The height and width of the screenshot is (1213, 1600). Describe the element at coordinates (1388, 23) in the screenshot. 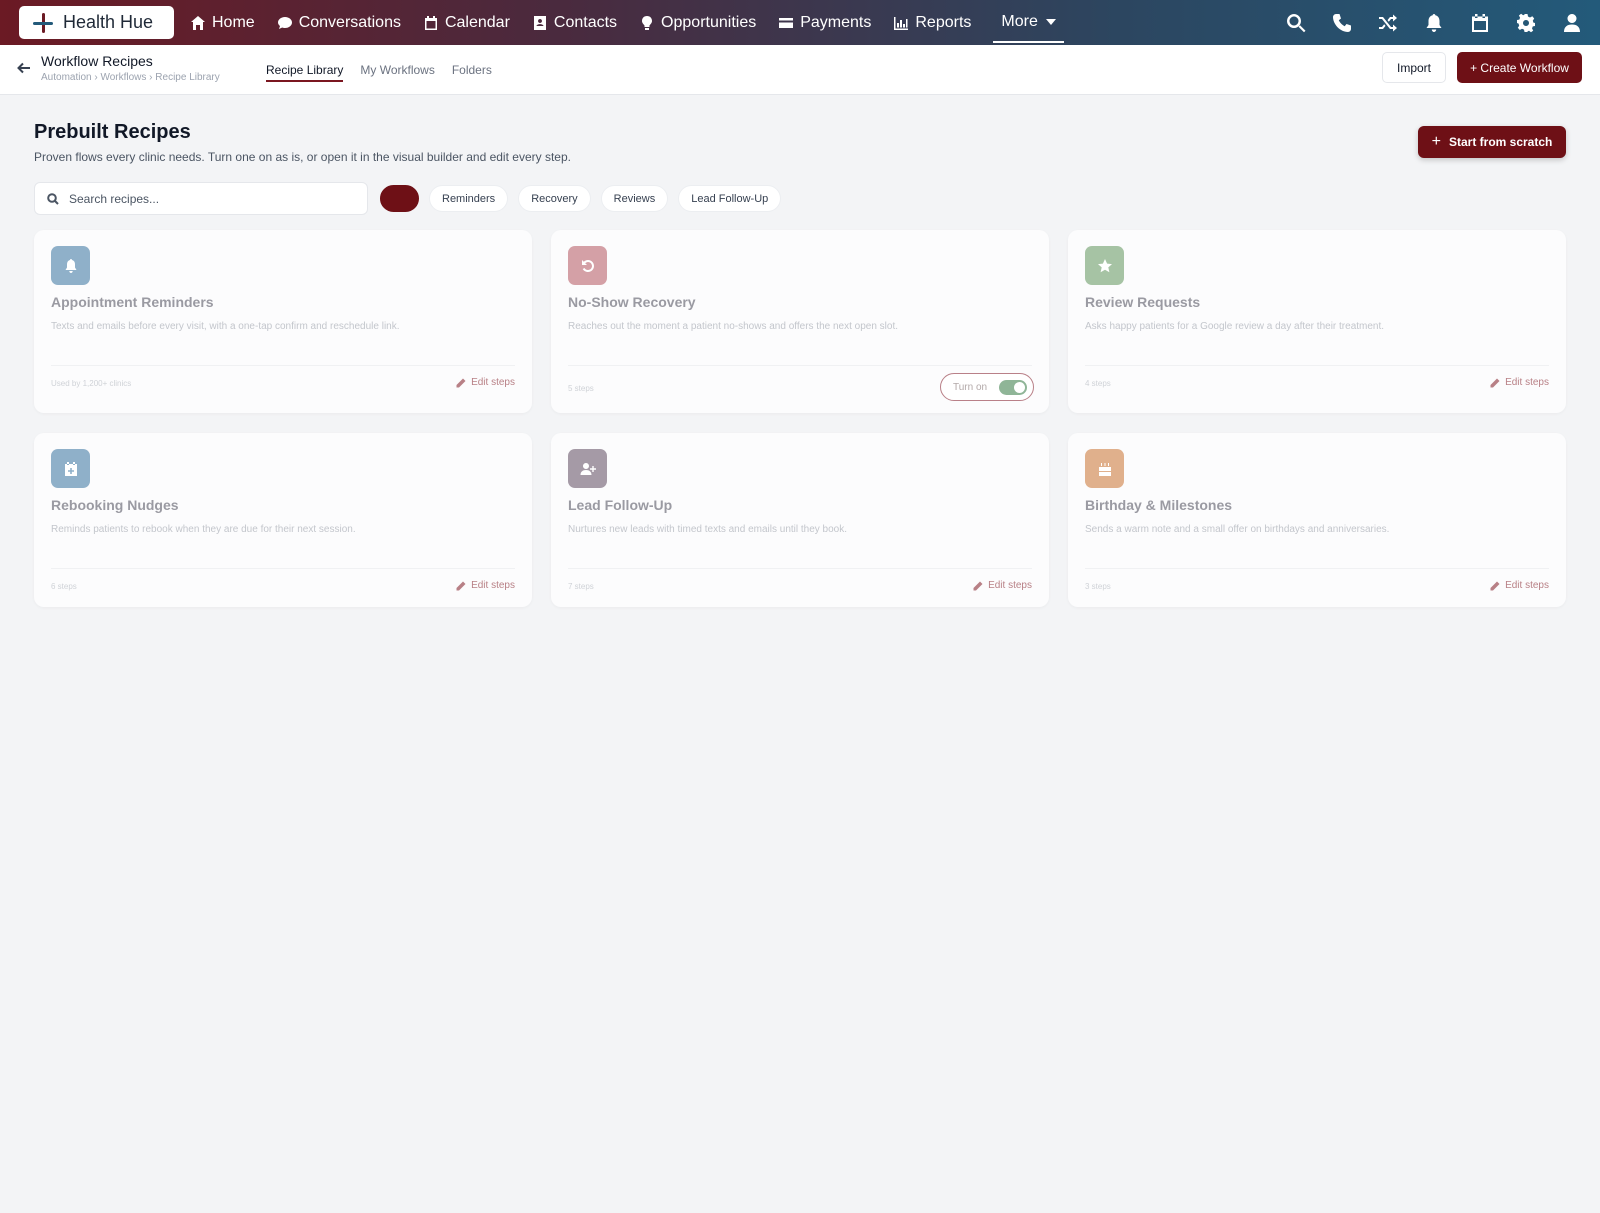

I see `shuffle-icon` at that location.